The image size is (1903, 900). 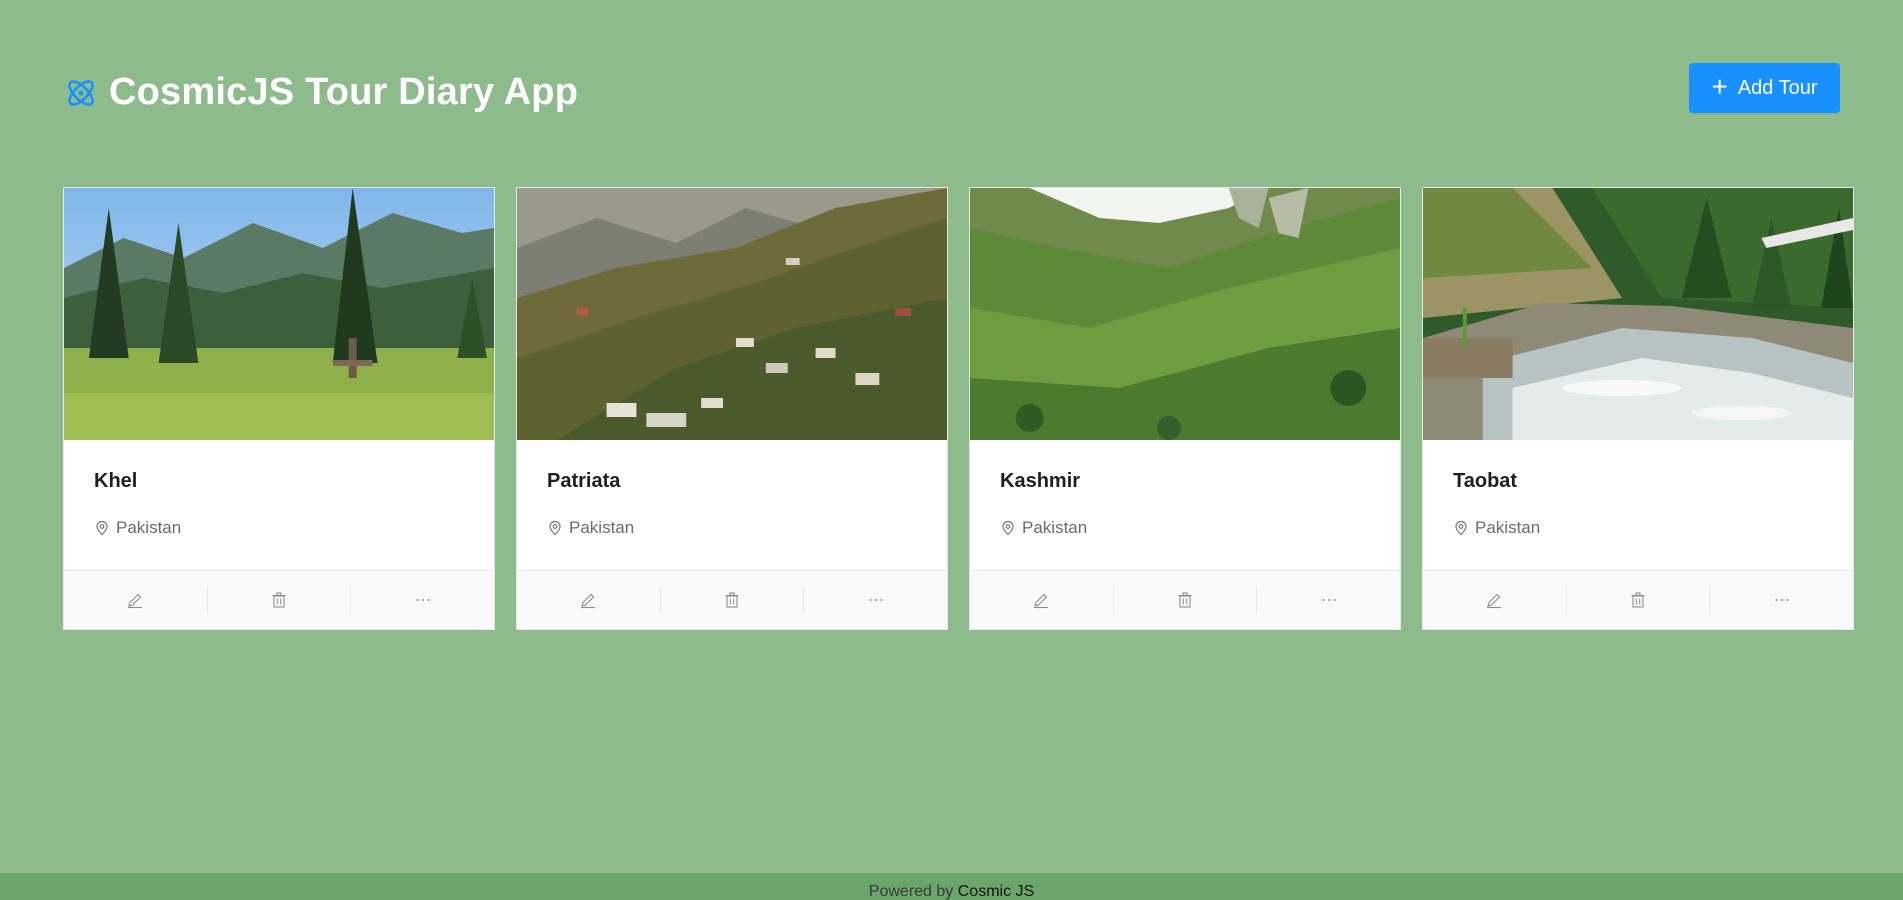 I want to click on footer: Powered by Cosmic JS, so click(x=951, y=886).